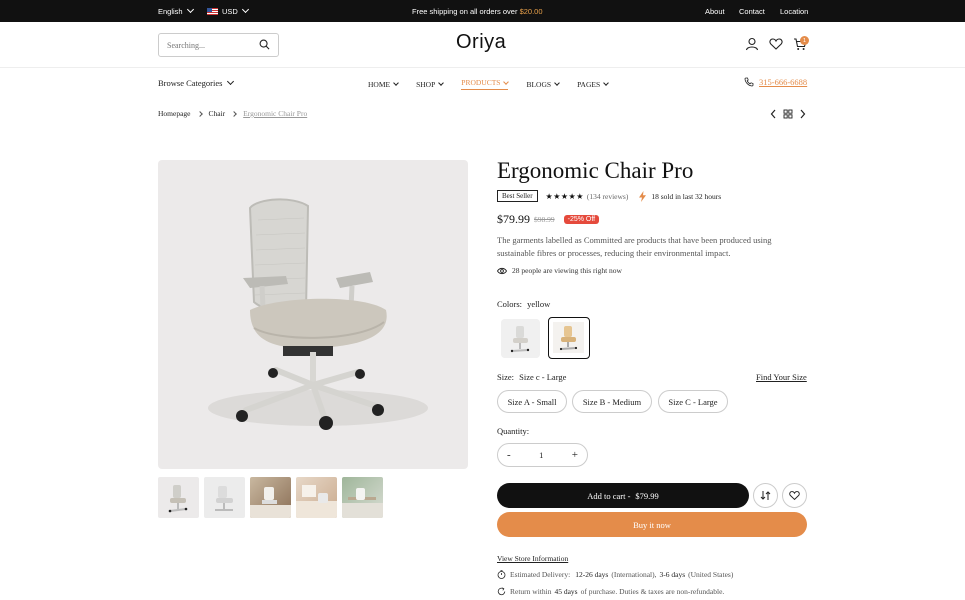 This screenshot has width=965, height=600. Describe the element at coordinates (647, 495) in the screenshot. I see `add-to-cart-price: $79.99` at that location.